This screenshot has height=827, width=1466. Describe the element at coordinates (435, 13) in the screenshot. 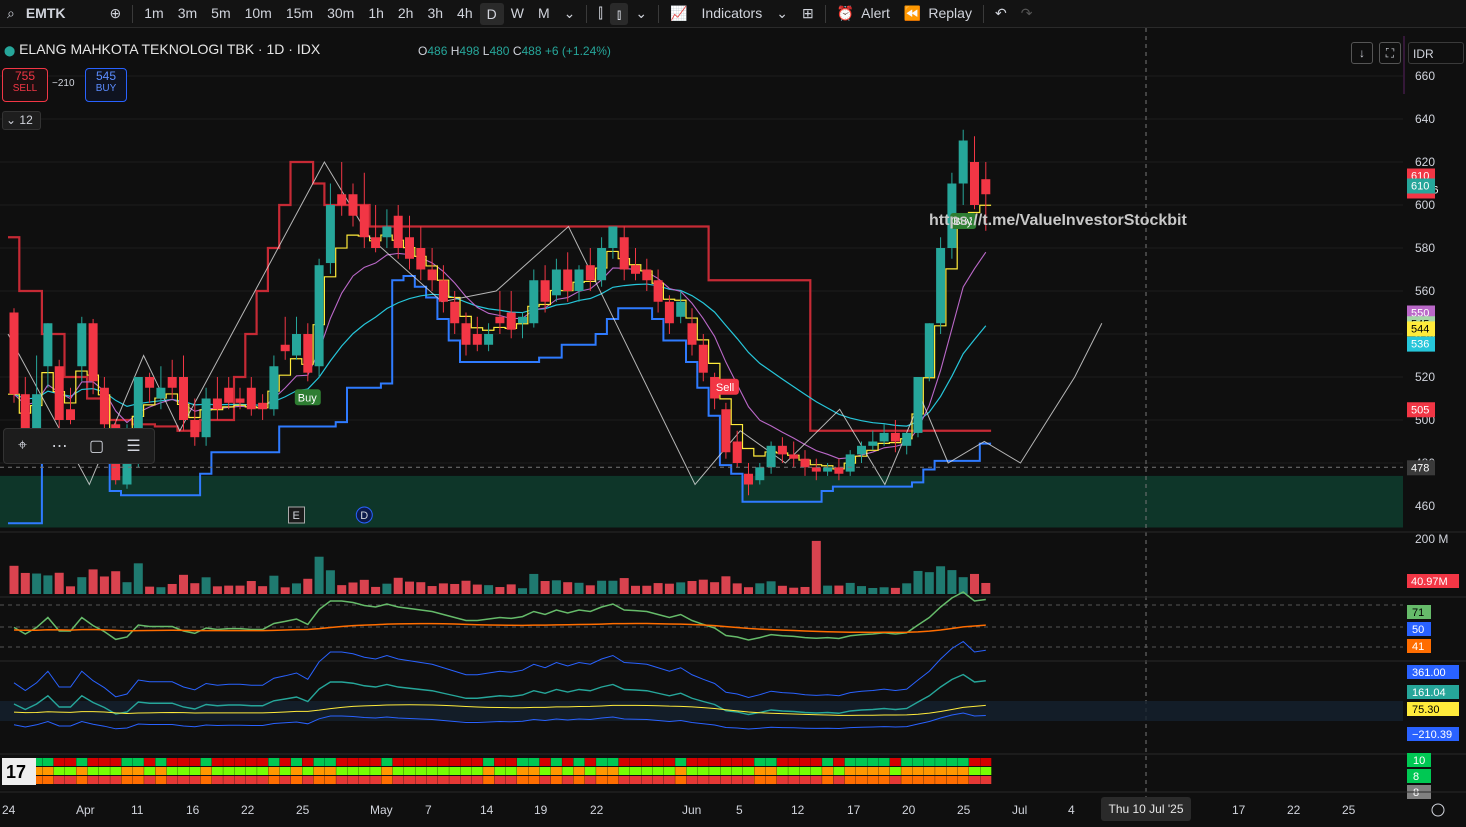

I see `interval-3h: 3h` at that location.